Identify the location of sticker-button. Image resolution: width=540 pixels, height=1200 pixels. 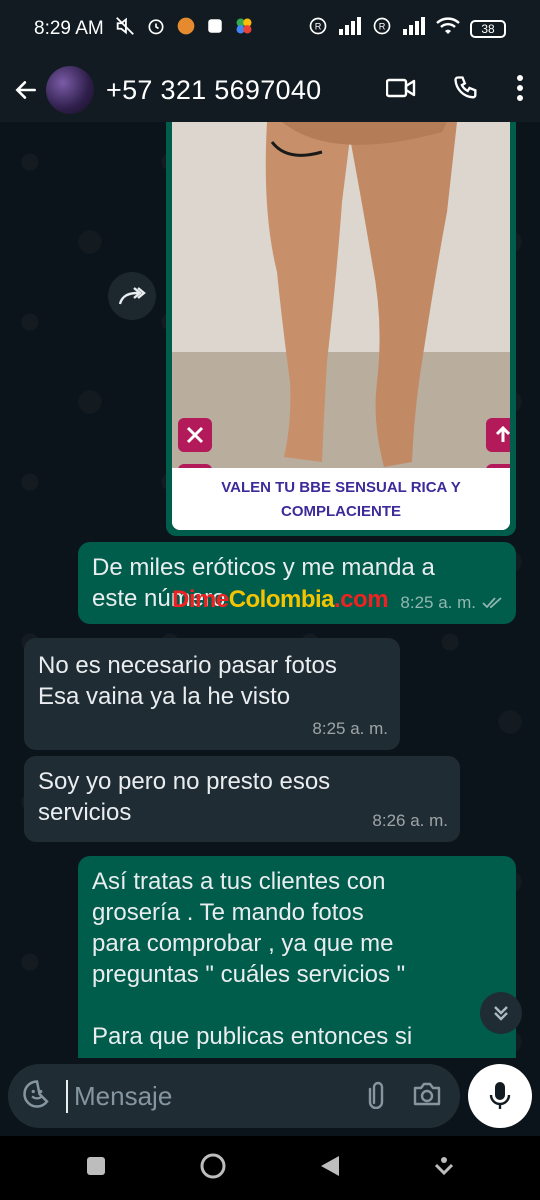
(37, 1096).